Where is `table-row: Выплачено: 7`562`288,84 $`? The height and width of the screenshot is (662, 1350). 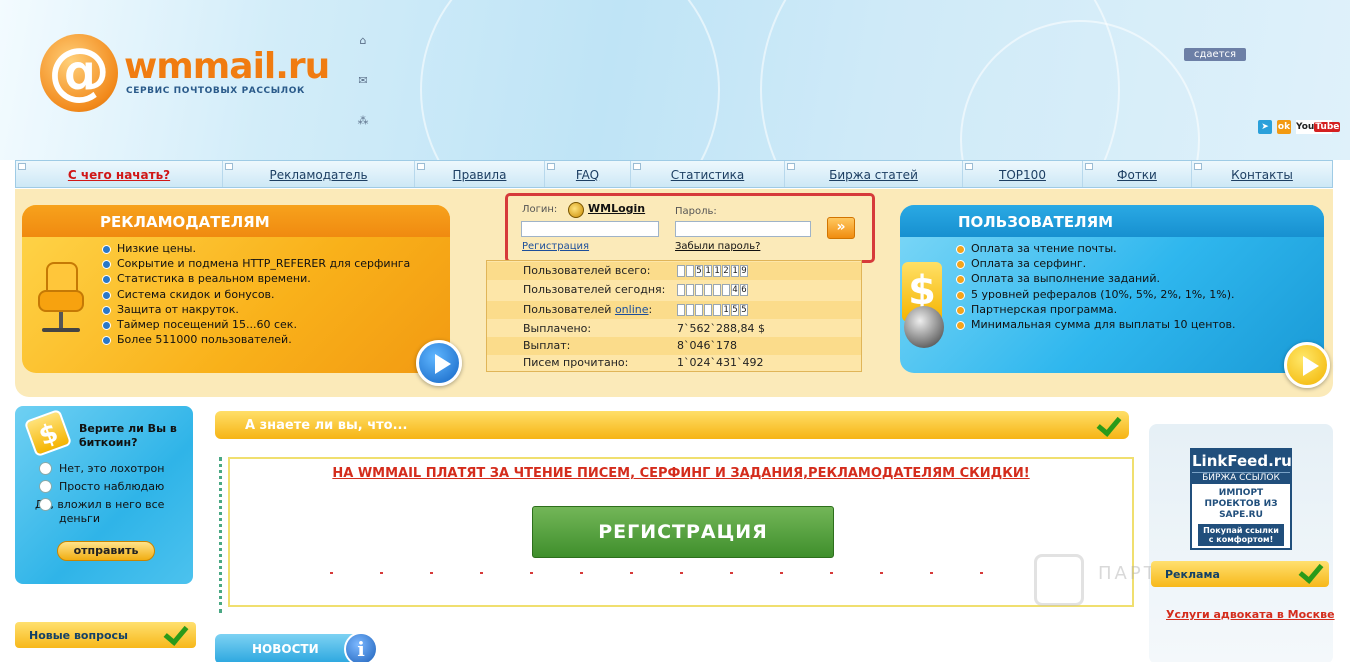 table-row: Выплачено: 7`562`288,84 $ is located at coordinates (674, 329).